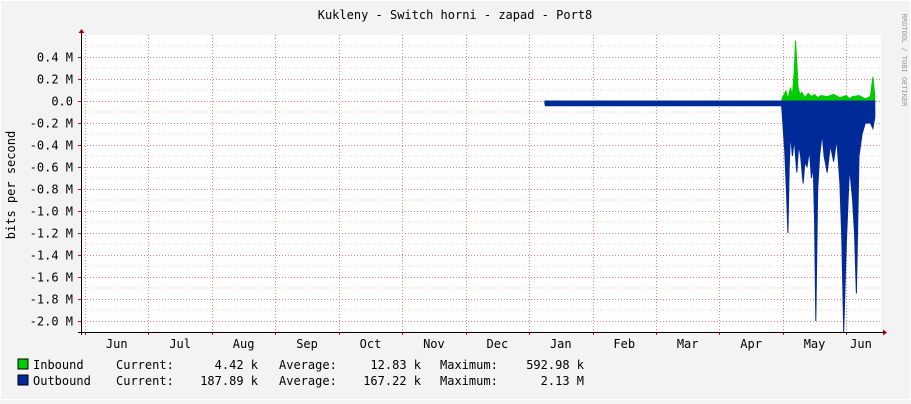 The image size is (911, 404). What do you see at coordinates (55, 58) in the screenshot?
I see `y-tick-label: 0.4 M` at bounding box center [55, 58].